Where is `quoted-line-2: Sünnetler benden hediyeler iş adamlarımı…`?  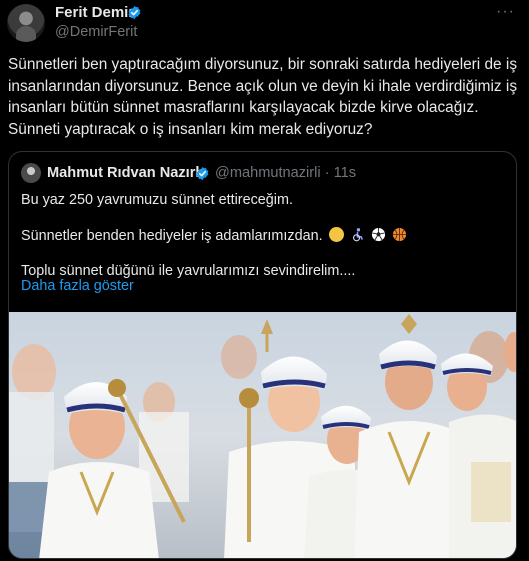
quoted-line-2: Sünnetler benden hediyeler iş adamlarımı… is located at coordinates (214, 235).